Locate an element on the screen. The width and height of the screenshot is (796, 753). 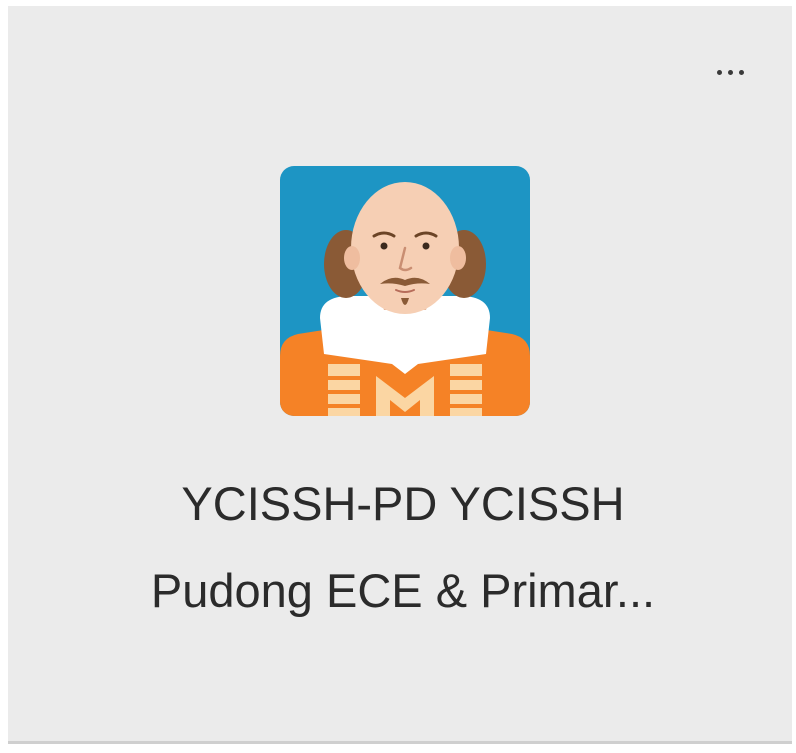
shakespeare-avatar-icon is located at coordinates (405, 291).